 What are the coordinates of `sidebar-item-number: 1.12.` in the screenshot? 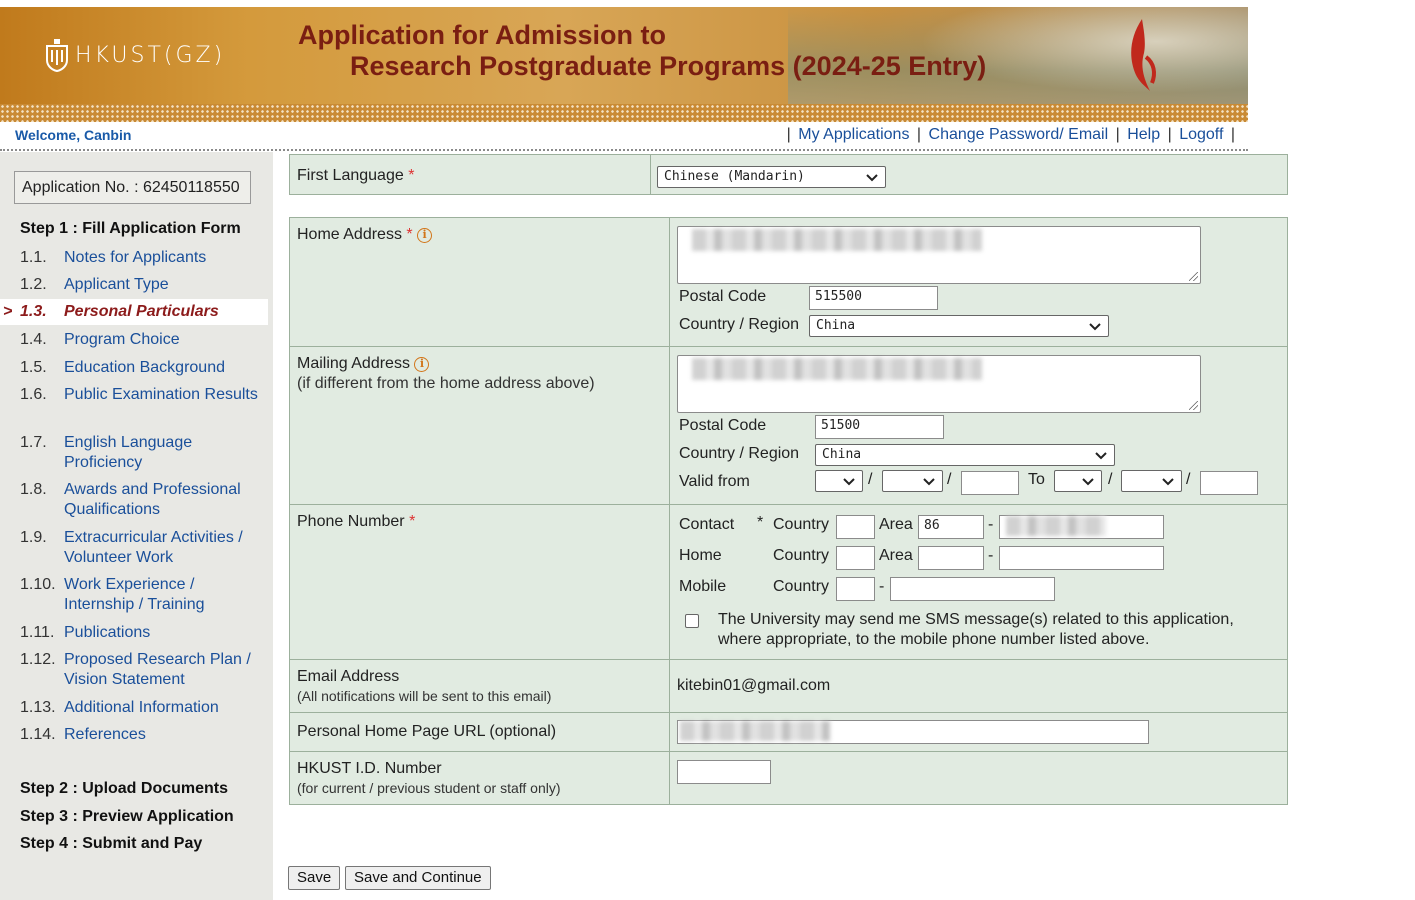 It's located at (38, 659).